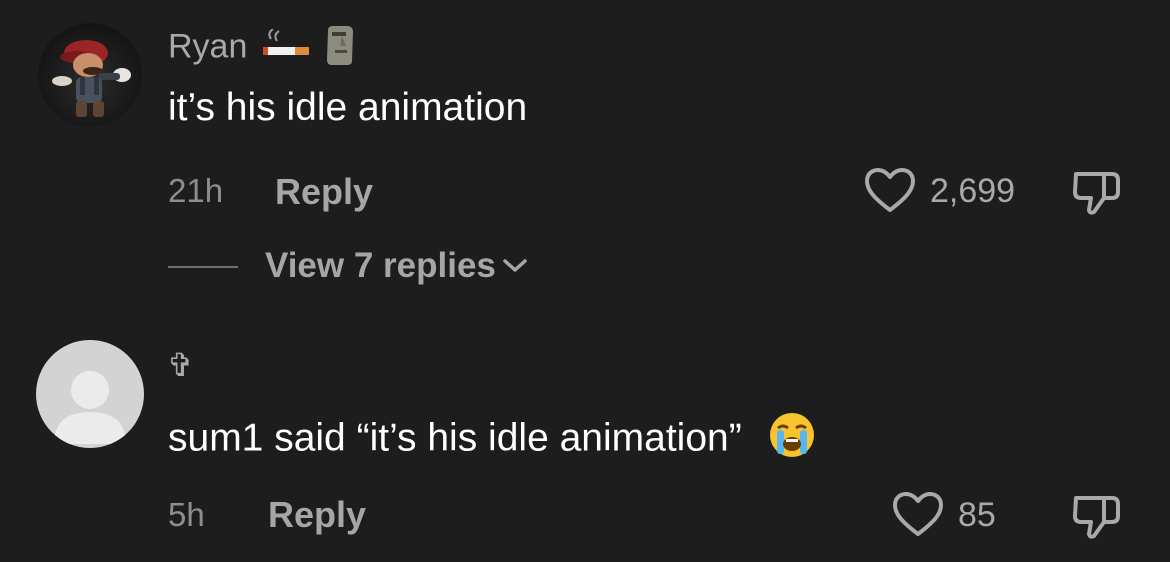 This screenshot has height=562, width=1170. Describe the element at coordinates (186, 514) in the screenshot. I see `comment-time: 5h` at that location.